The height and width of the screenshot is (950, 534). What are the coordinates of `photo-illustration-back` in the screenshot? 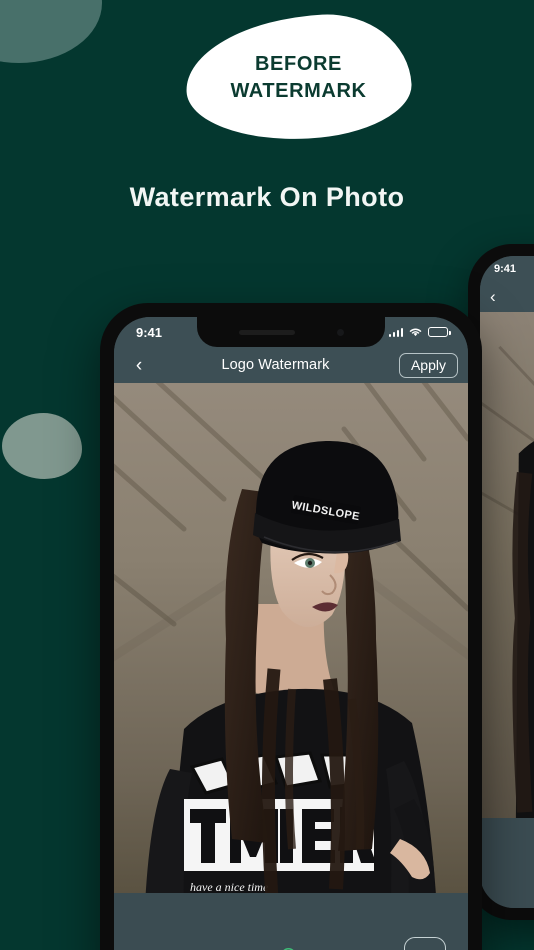 It's located at (507, 565).